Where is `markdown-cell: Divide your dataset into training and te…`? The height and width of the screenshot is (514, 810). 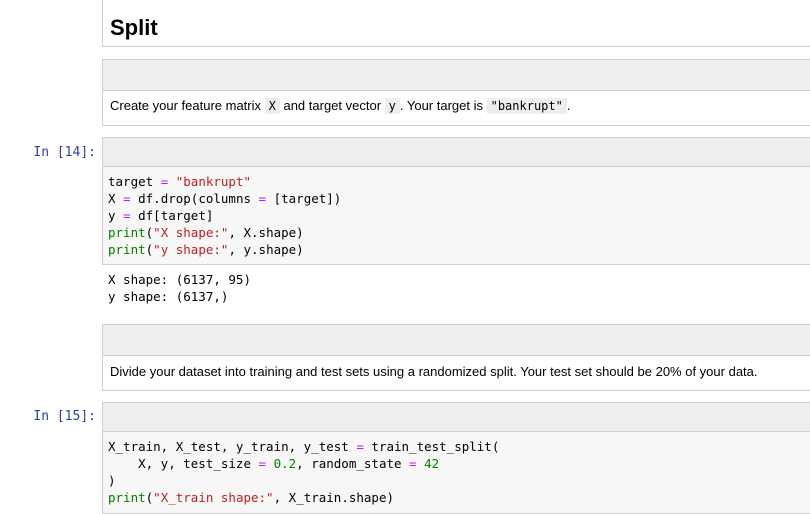 markdown-cell: Divide your dataset into training and te… is located at coordinates (456, 357).